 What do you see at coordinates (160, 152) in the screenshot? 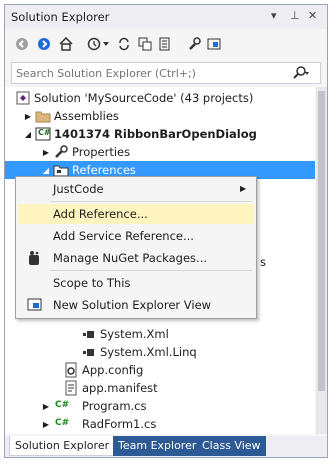
I see `tree-item-properties: ▶ Properties` at bounding box center [160, 152].